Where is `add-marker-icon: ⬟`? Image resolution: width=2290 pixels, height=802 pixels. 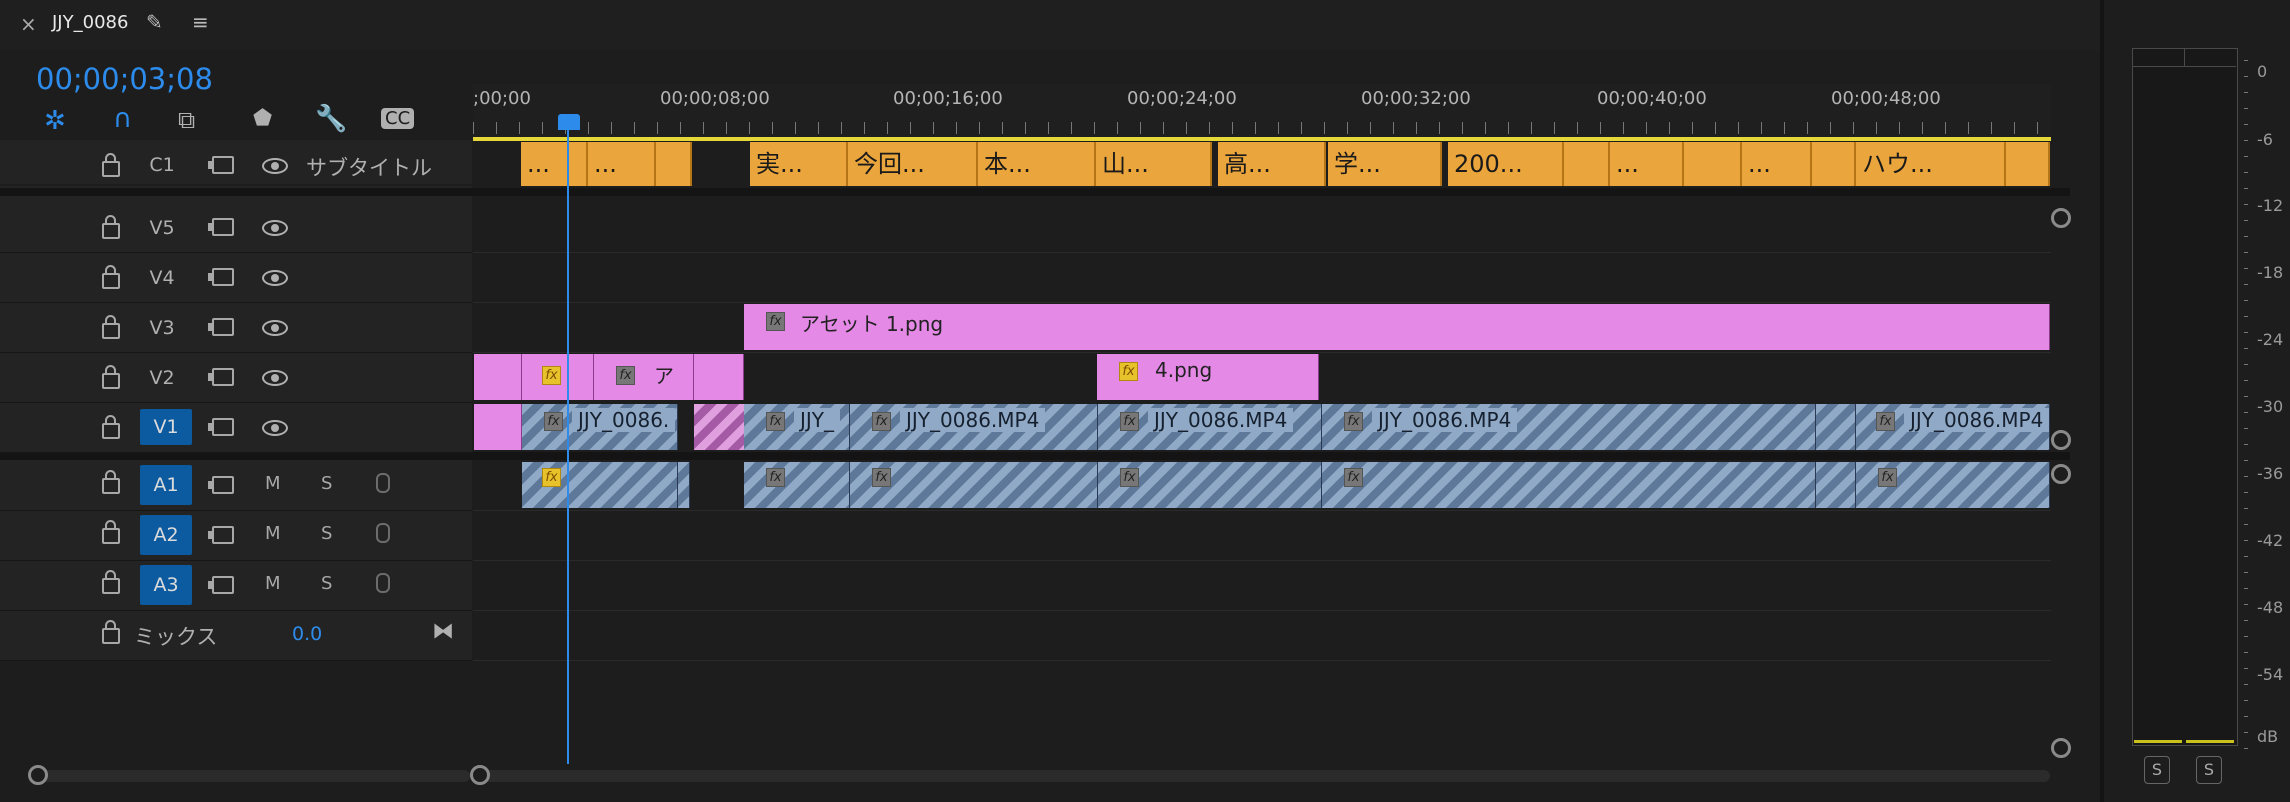
add-marker-icon: ⬟ is located at coordinates (262, 118).